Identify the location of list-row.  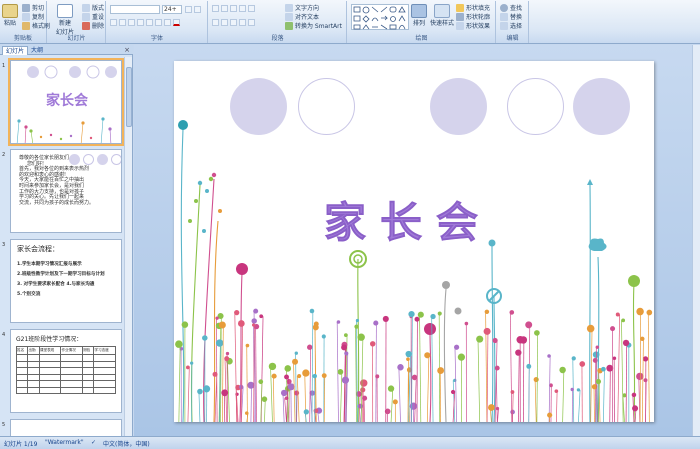
(233, 8).